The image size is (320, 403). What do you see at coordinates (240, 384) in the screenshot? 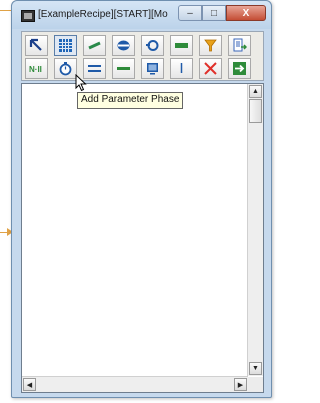
I see `scroll-right-button: ▶` at bounding box center [240, 384].